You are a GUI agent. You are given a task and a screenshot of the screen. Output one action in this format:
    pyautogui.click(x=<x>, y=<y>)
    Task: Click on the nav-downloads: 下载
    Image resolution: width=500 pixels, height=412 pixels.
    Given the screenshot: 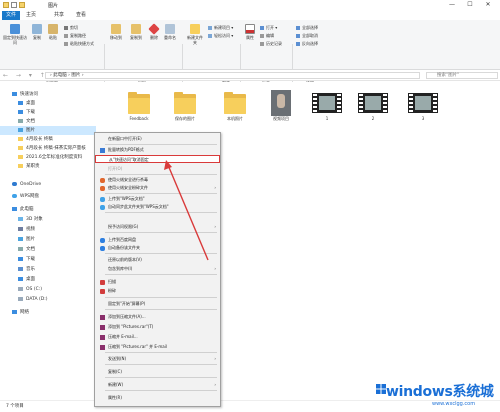 What is the action you would take?
    pyautogui.click(x=26, y=112)
    